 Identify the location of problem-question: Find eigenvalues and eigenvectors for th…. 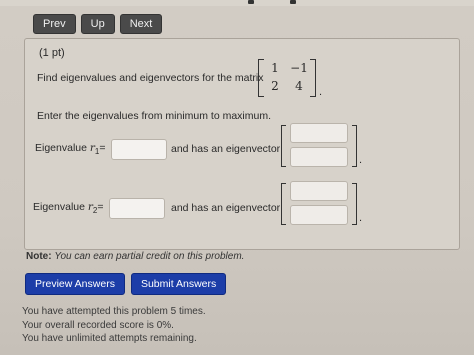
(150, 78).